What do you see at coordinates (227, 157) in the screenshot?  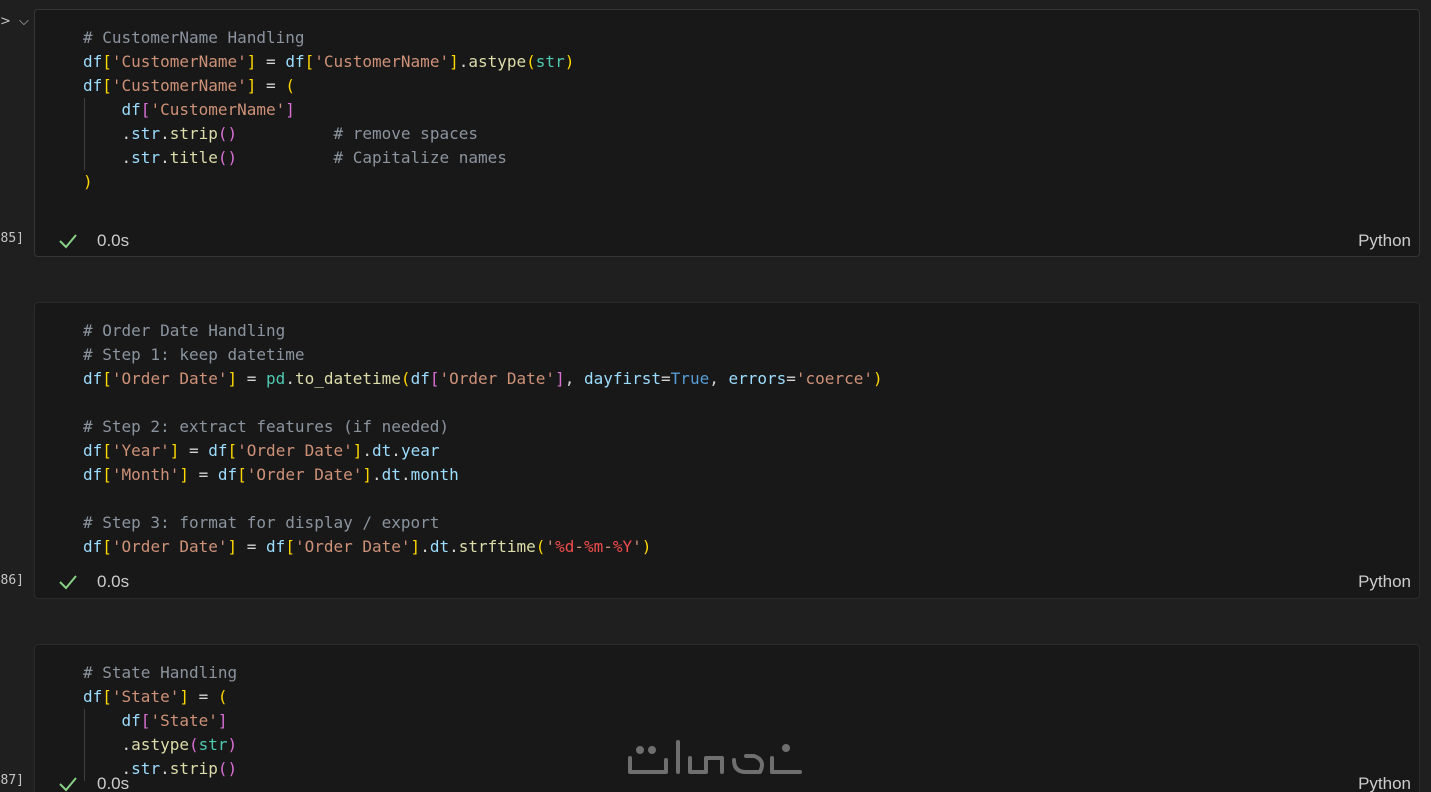 I see `code-token: ()` at bounding box center [227, 157].